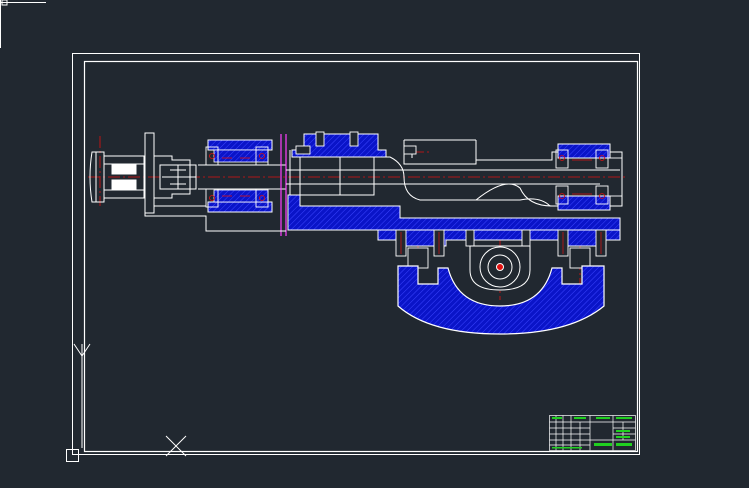 This screenshot has height=488, width=749. What do you see at coordinates (500, 268) in the screenshot?
I see `roller` at bounding box center [500, 268].